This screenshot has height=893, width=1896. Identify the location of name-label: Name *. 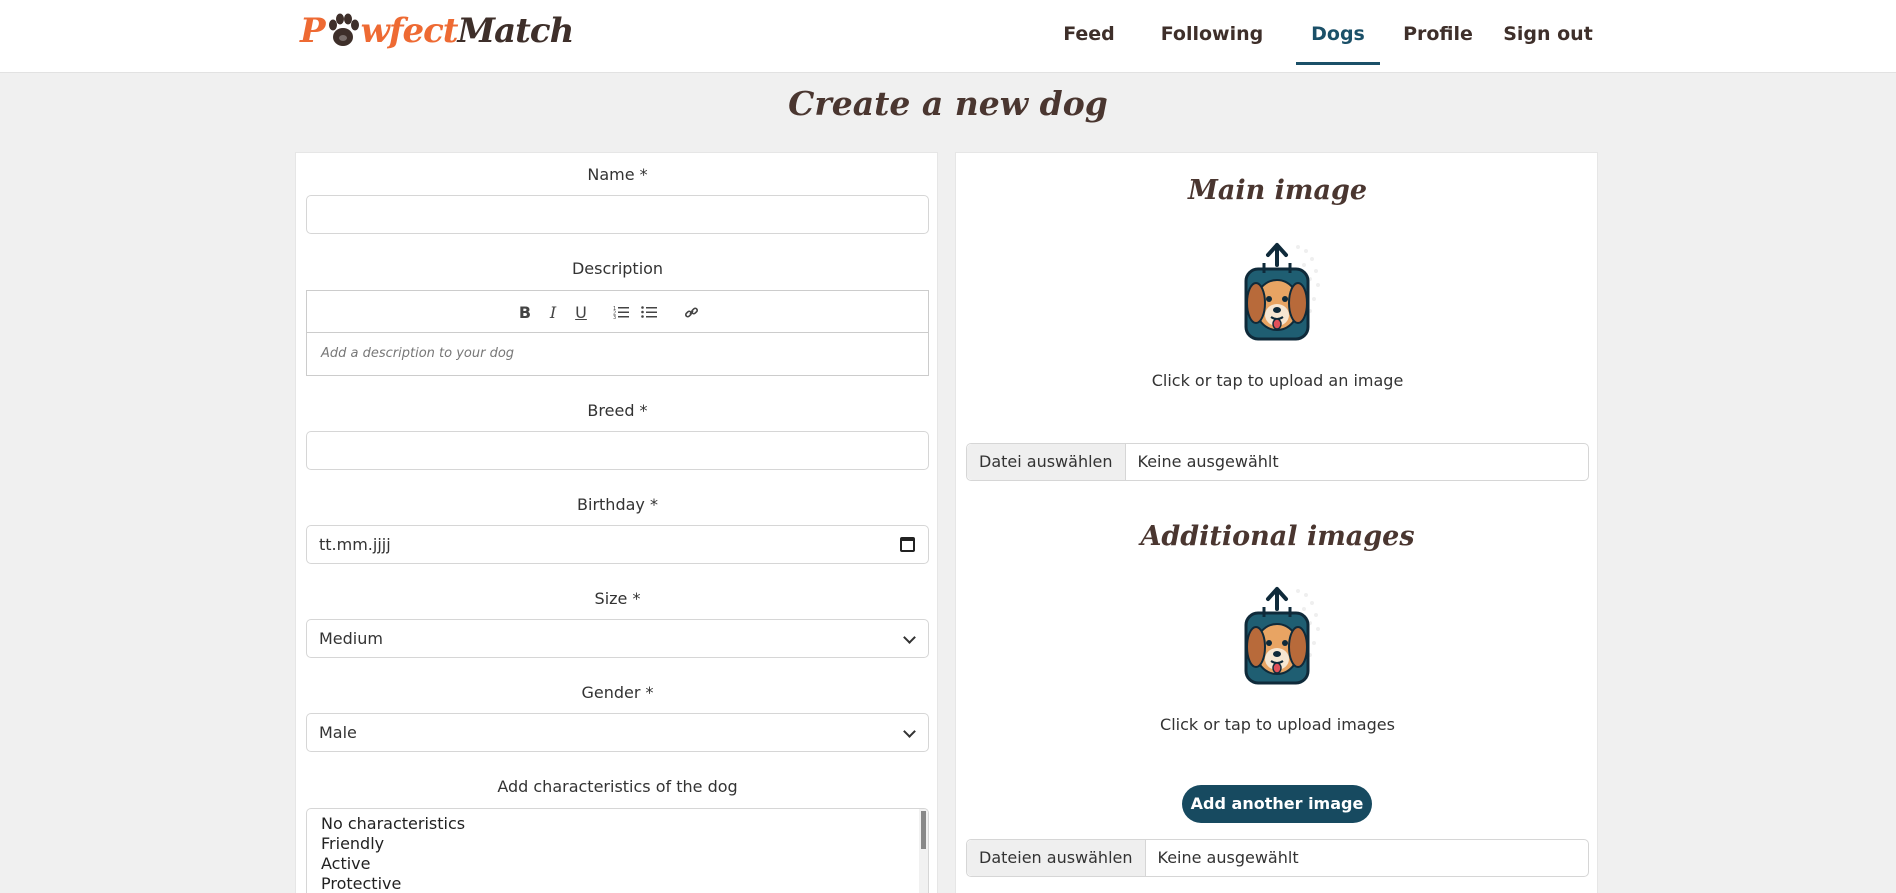
(617, 174).